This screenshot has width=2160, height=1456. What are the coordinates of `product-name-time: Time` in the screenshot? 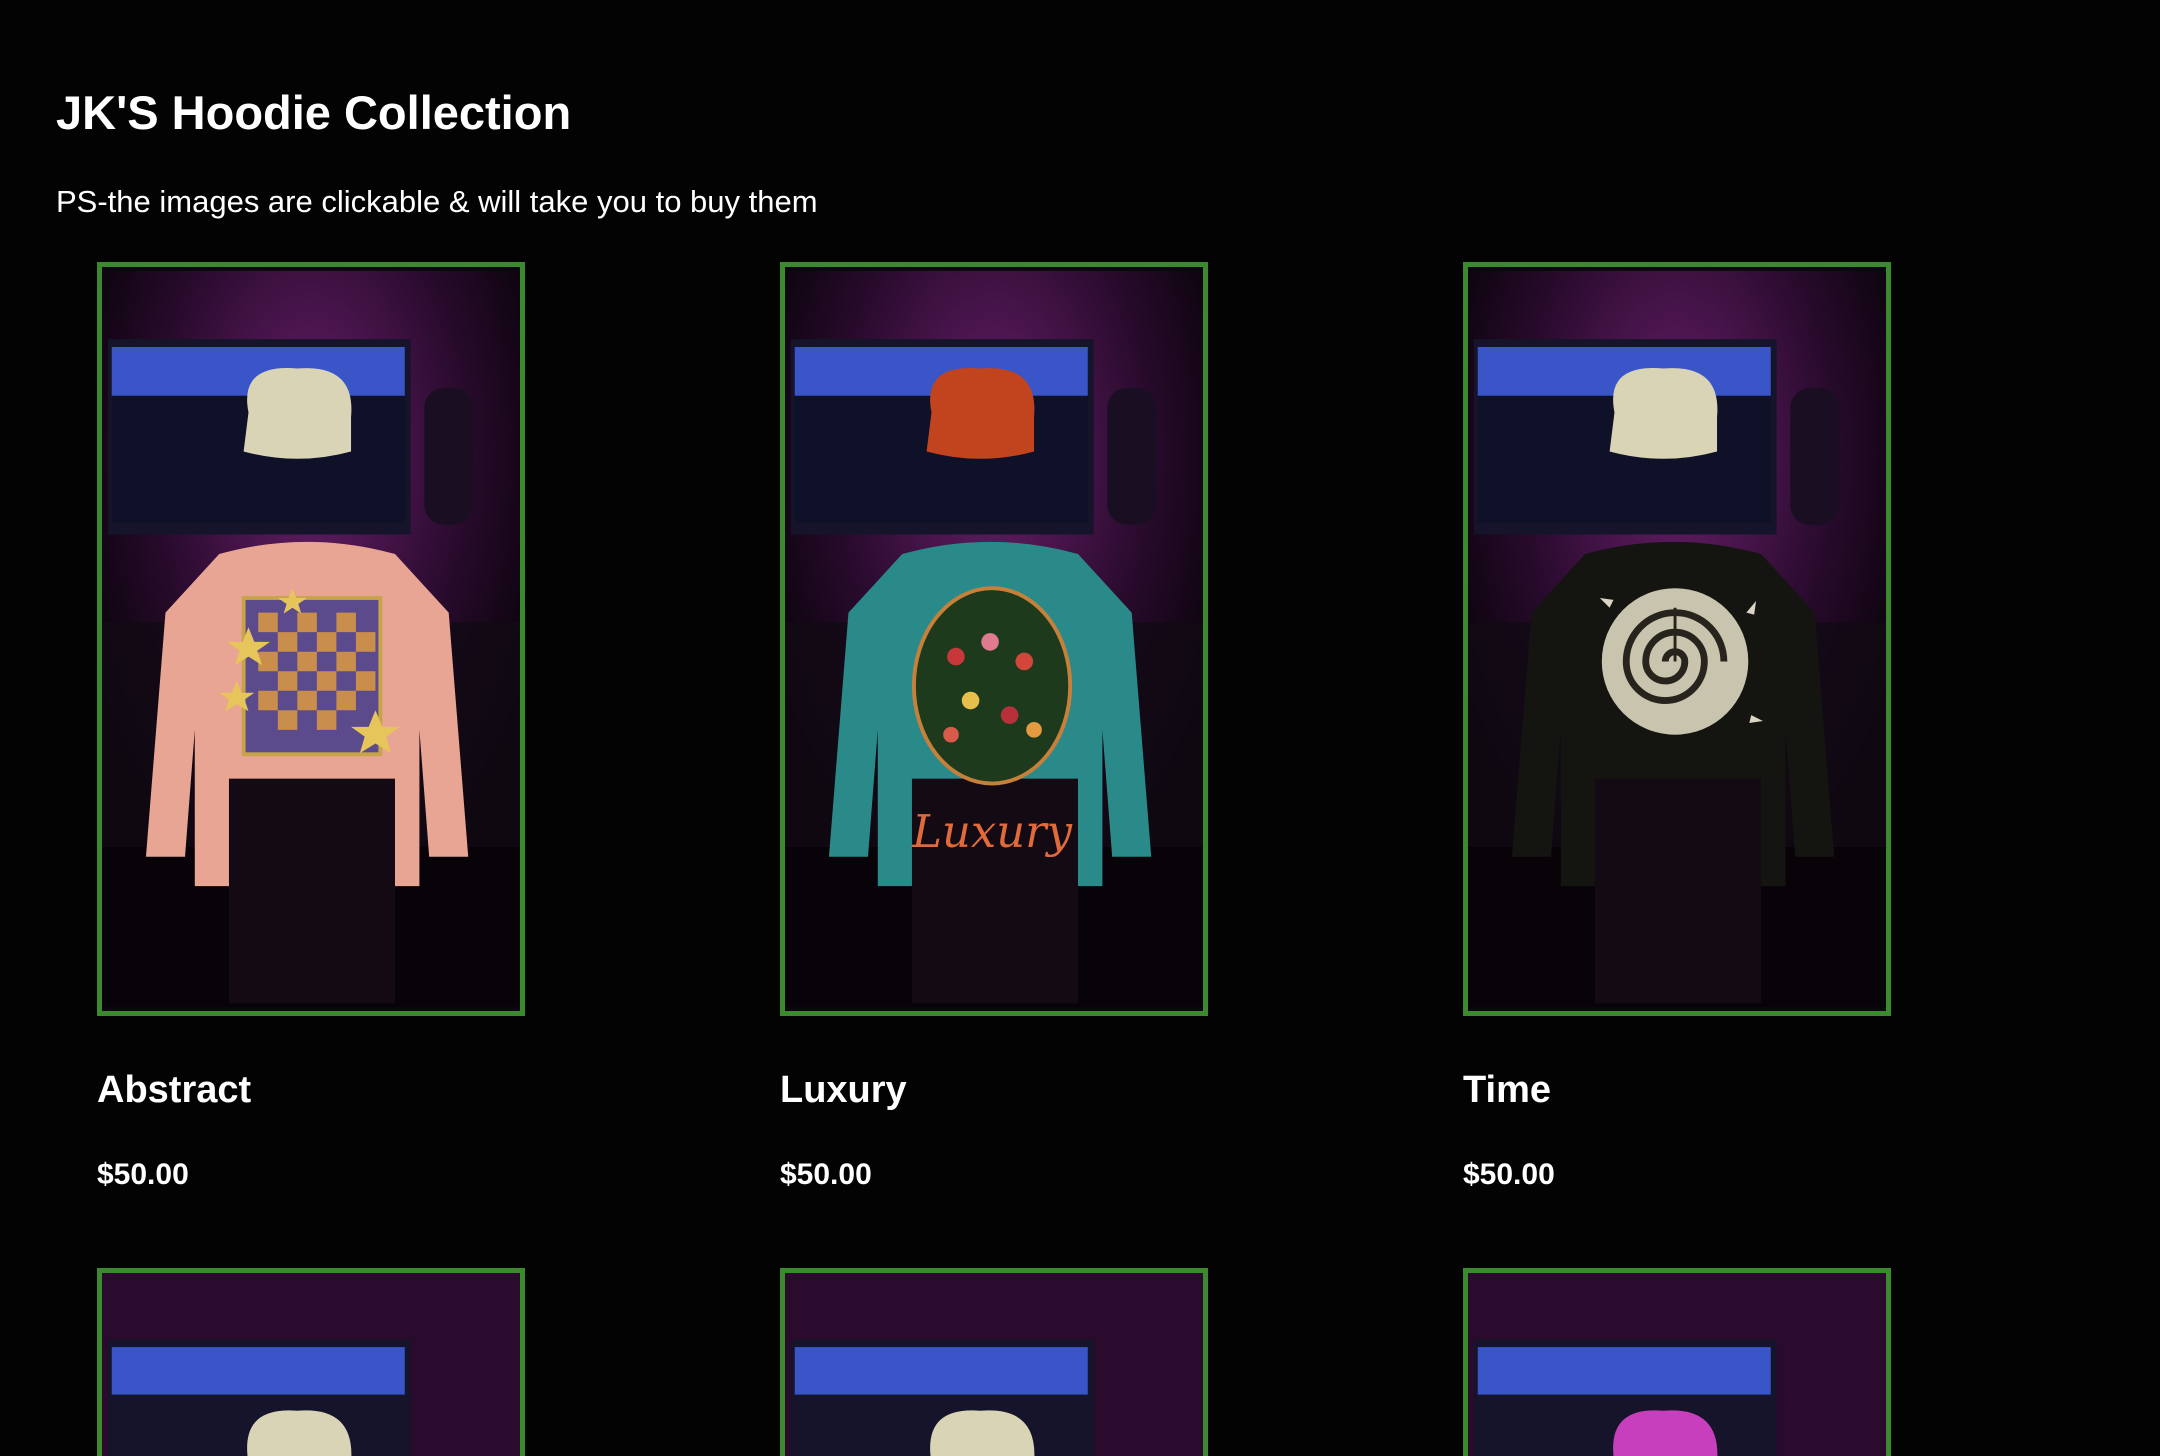 It's located at (1507, 1090).